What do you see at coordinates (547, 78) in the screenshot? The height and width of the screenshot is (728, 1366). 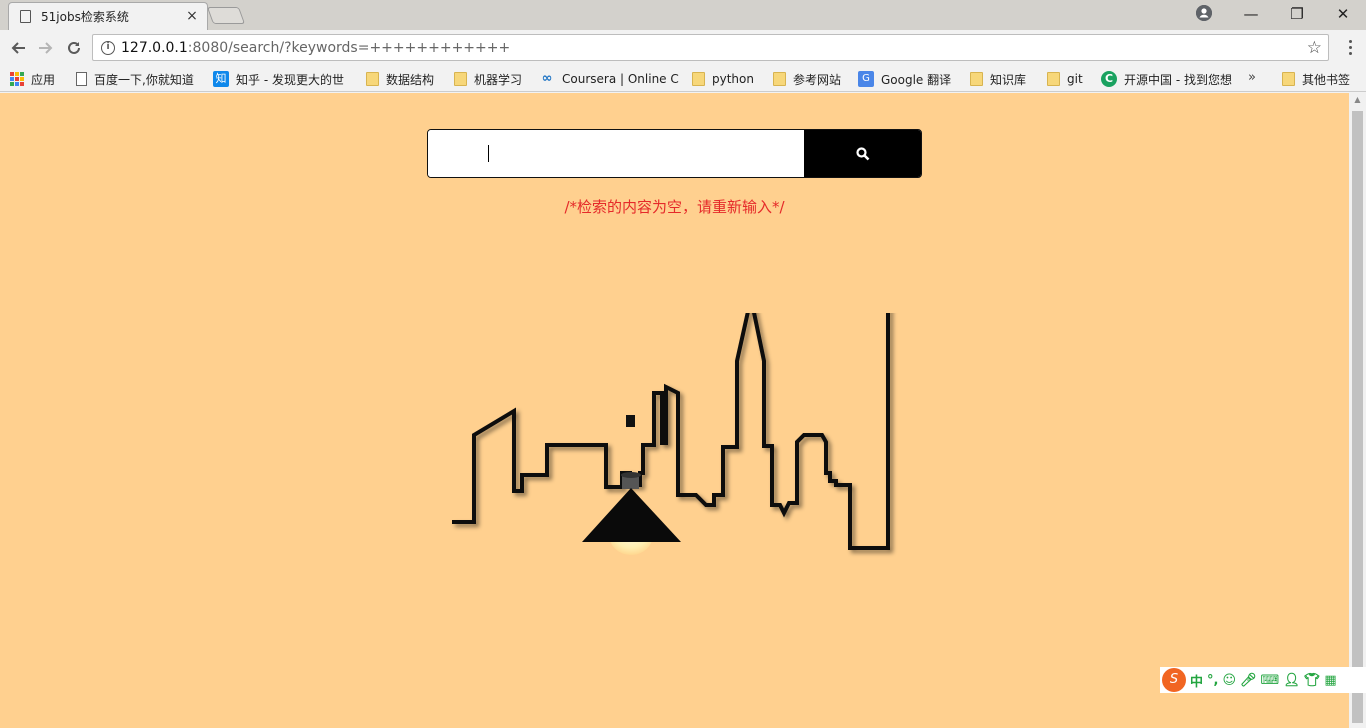 I see `coursera-icon: ∞` at bounding box center [547, 78].